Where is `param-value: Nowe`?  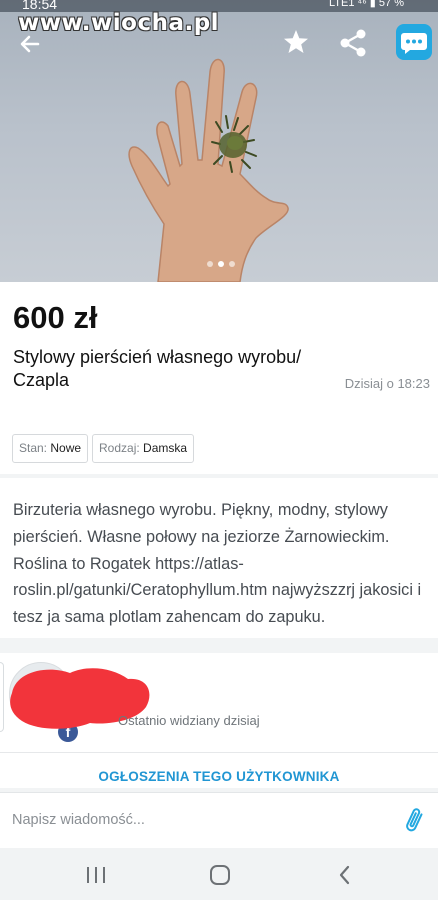
param-value: Nowe is located at coordinates (66, 448).